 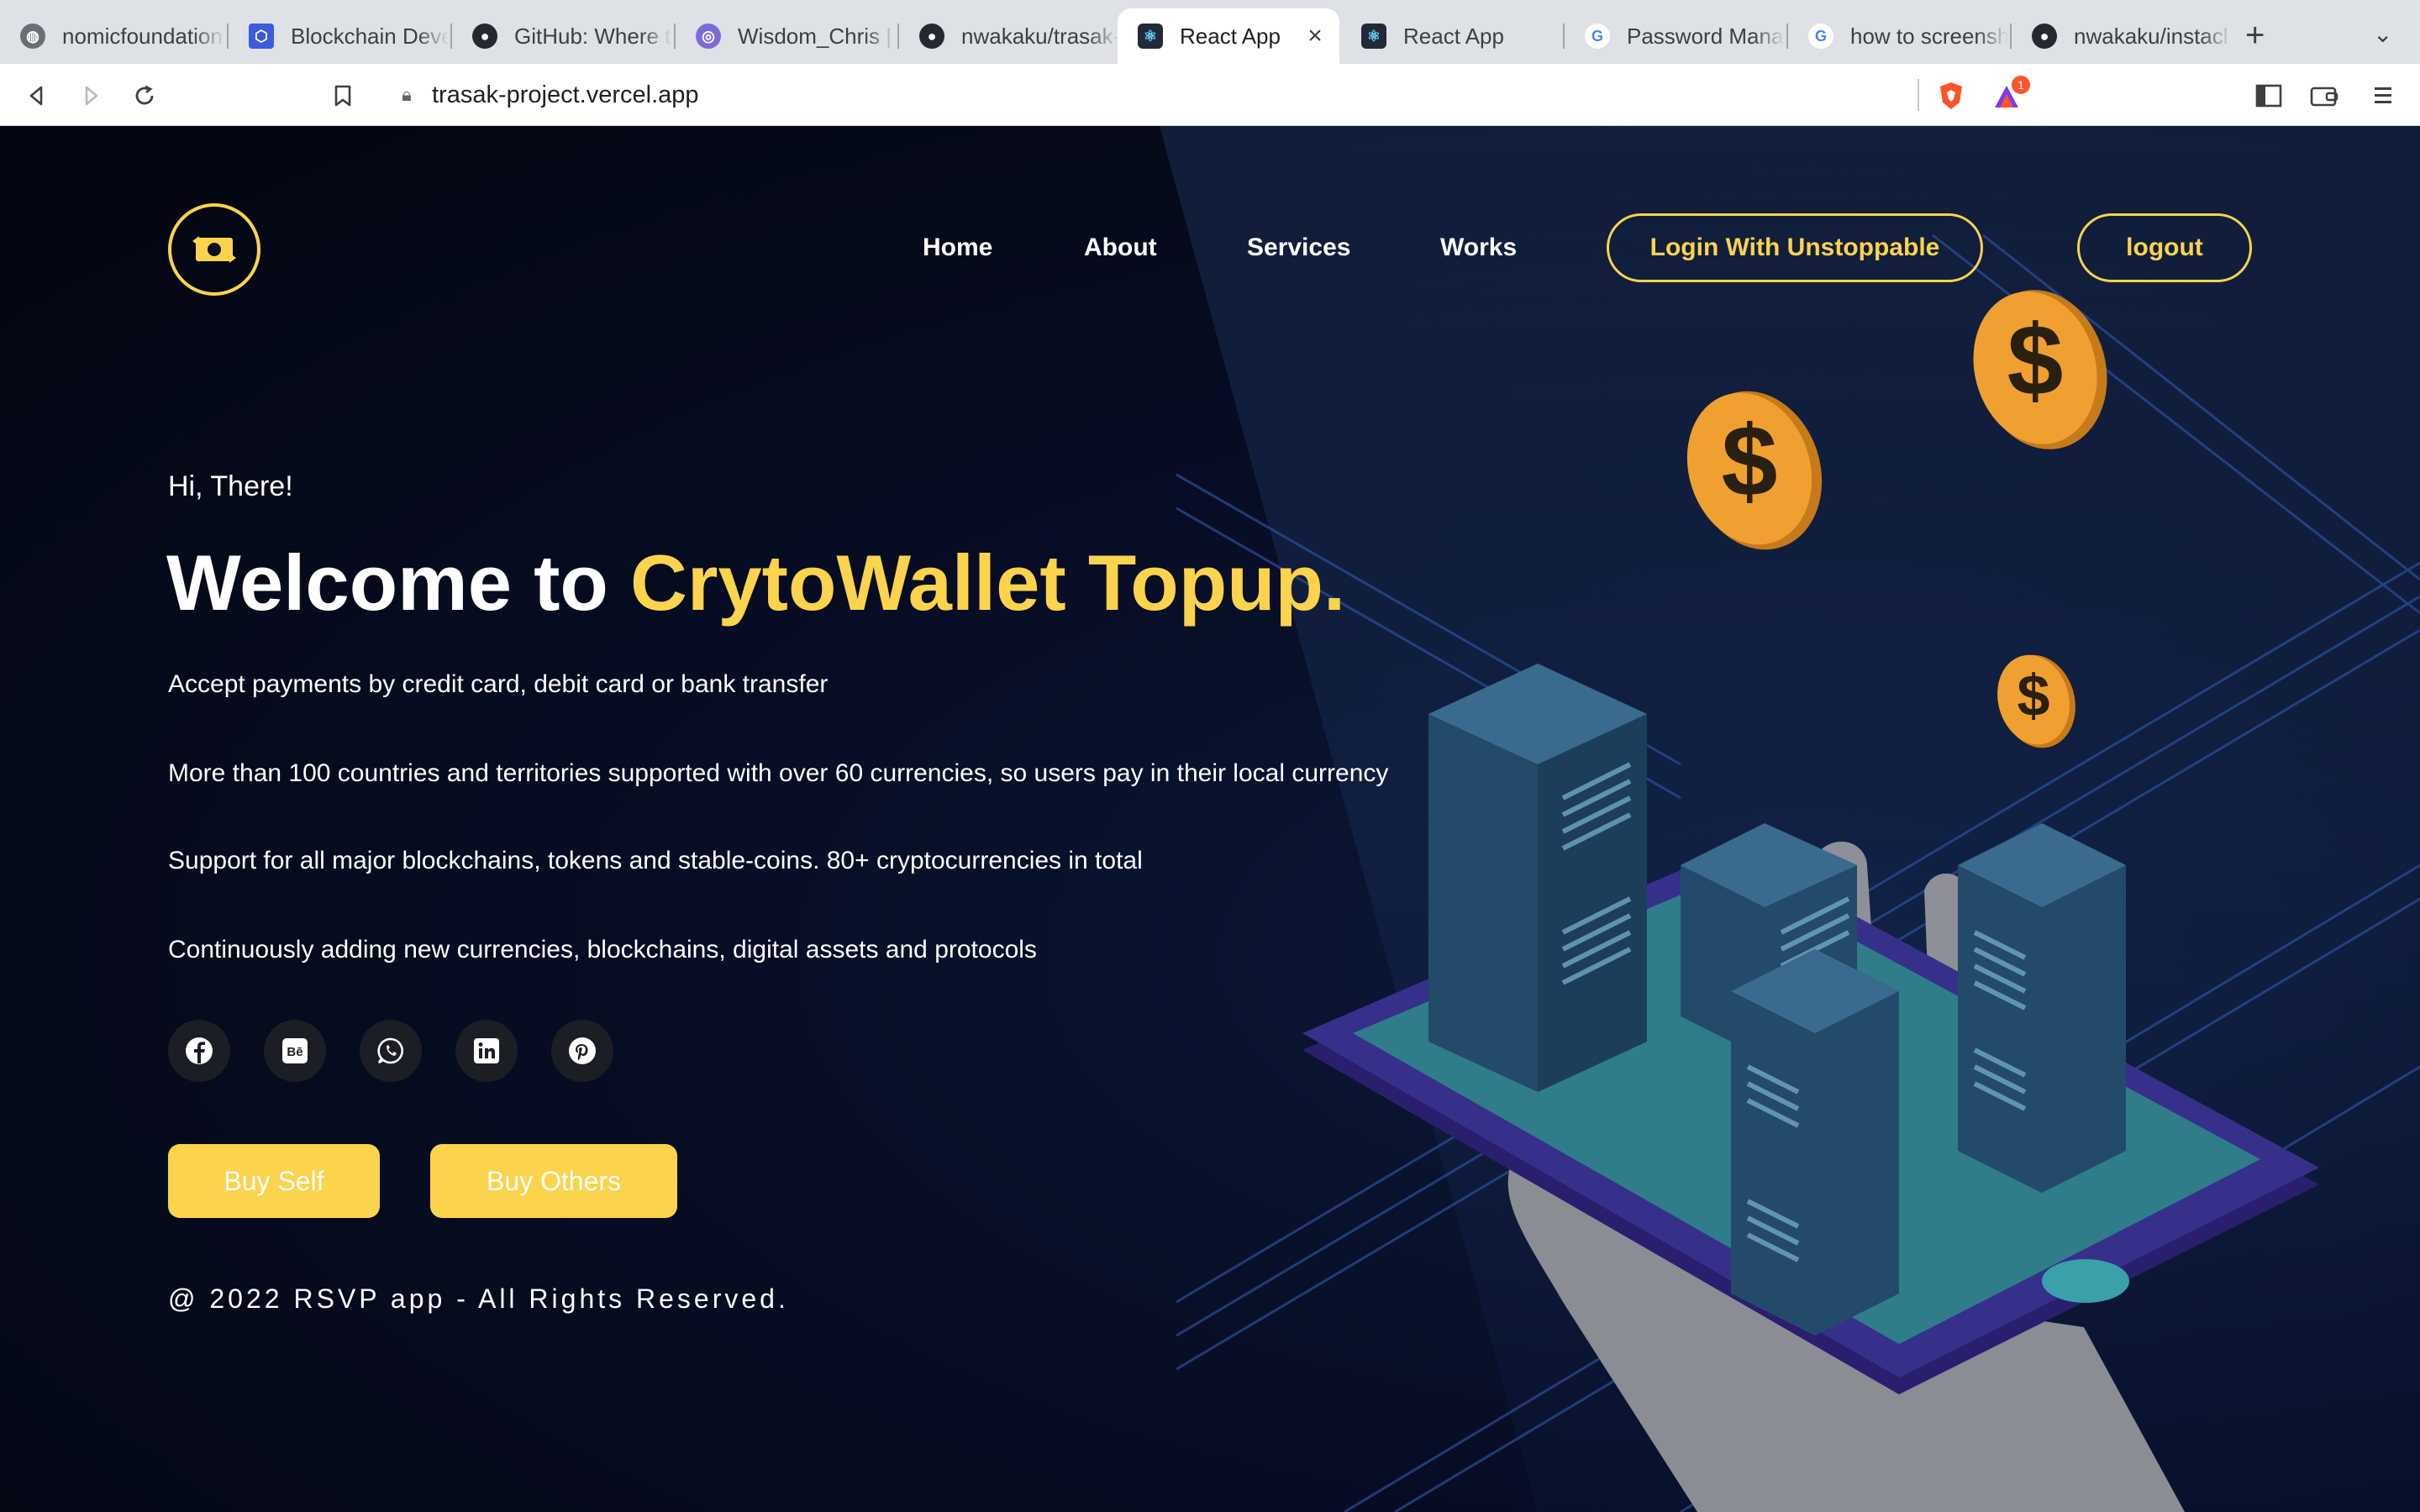 What do you see at coordinates (1919, 95) in the screenshot?
I see `address-bar-divider` at bounding box center [1919, 95].